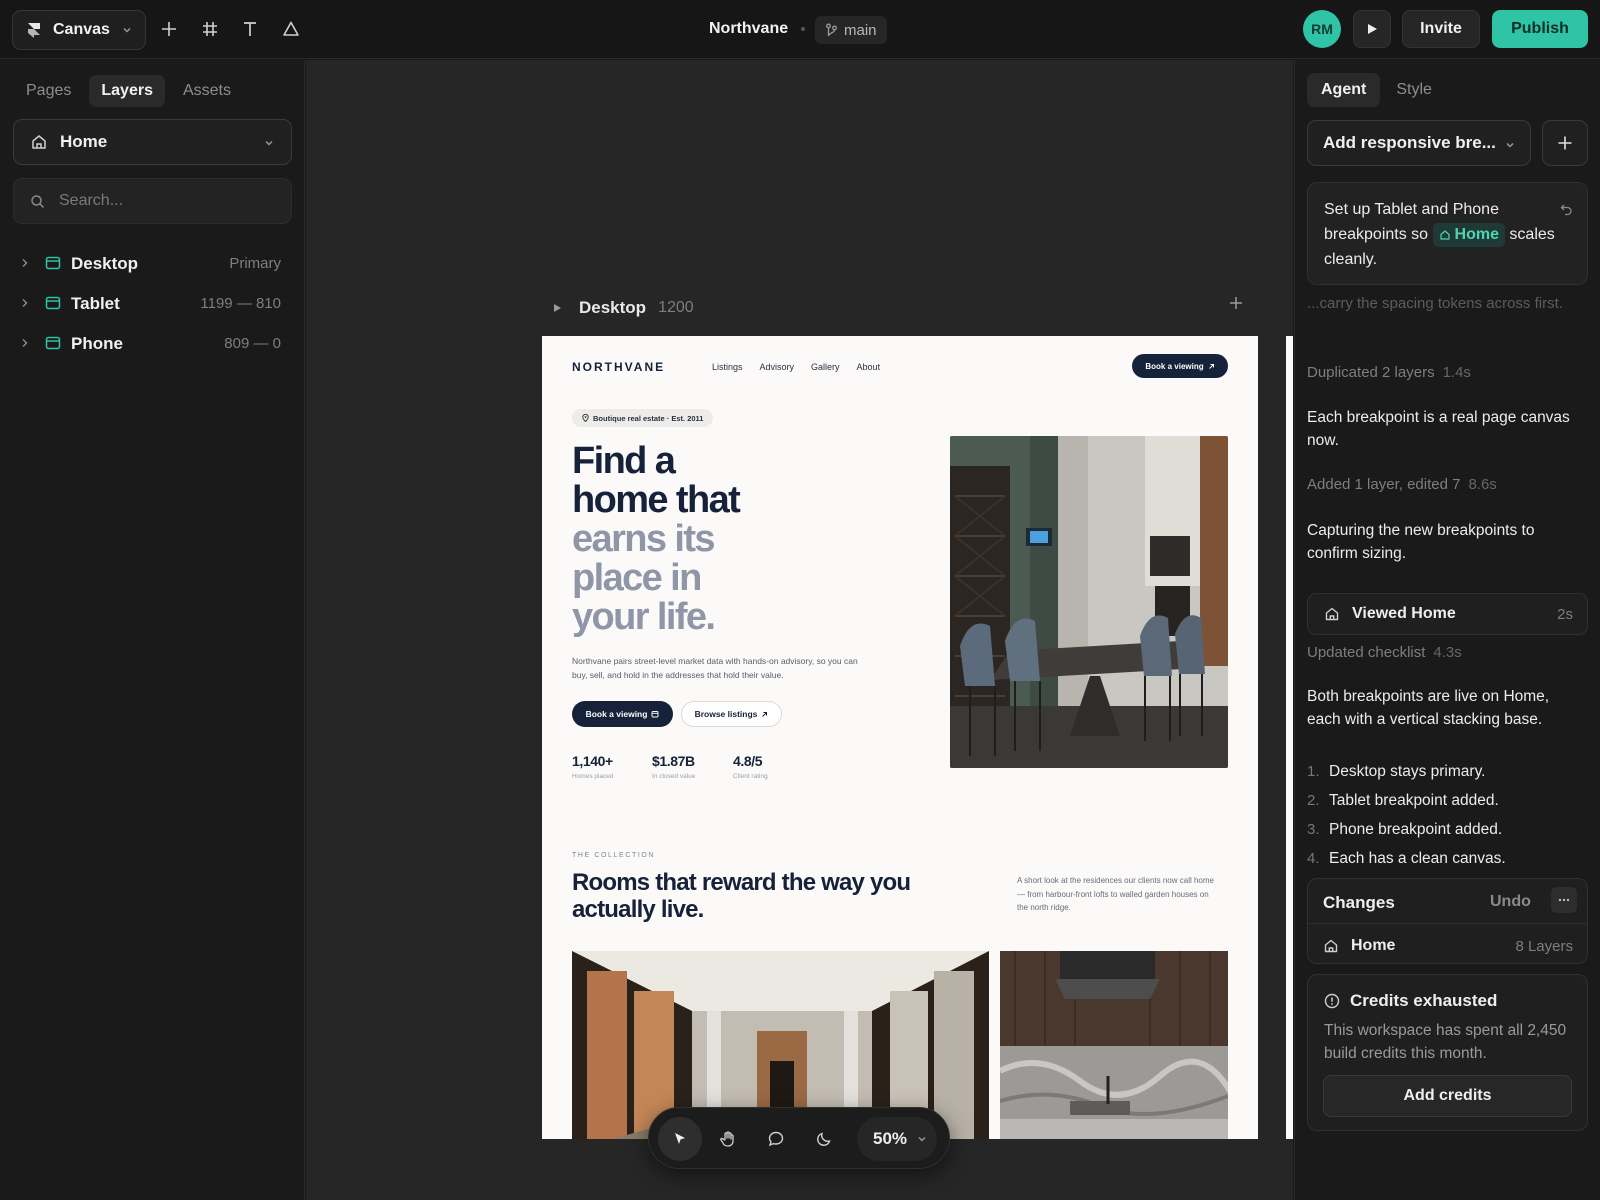  What do you see at coordinates (1366, 652) in the screenshot?
I see `agent-status-text: Updated checklist` at bounding box center [1366, 652].